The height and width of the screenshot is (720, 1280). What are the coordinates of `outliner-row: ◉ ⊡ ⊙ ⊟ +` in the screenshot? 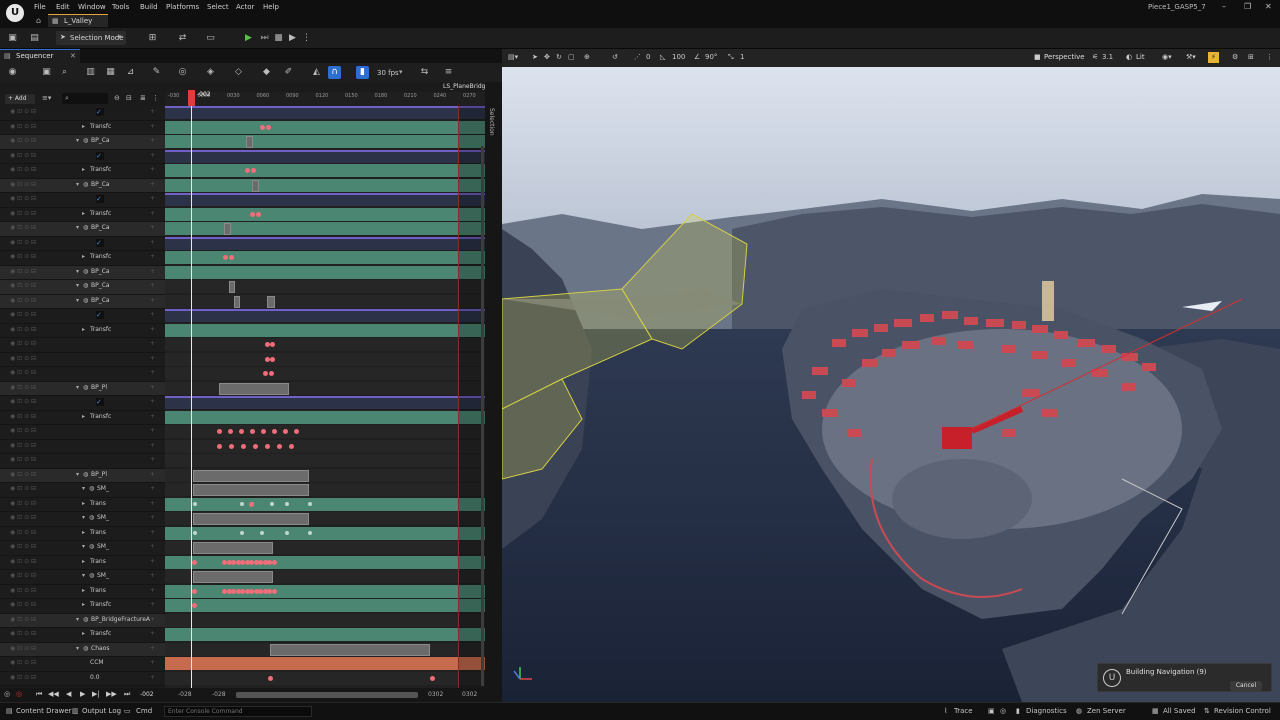 It's located at (82, 432).